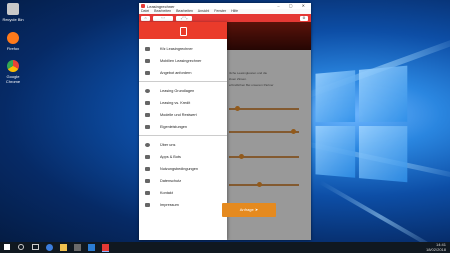  Describe the element at coordinates (183, 145) in the screenshot. I see `drawer-item-ueber-uns: Über uns` at that location.